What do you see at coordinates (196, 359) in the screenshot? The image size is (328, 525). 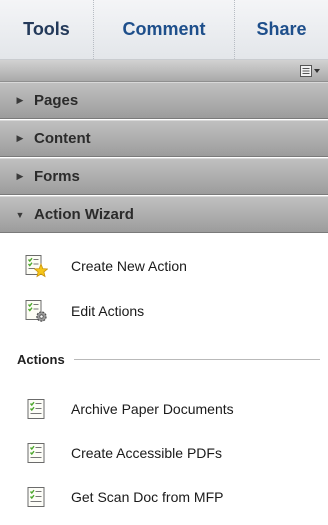 I see `divider` at bounding box center [196, 359].